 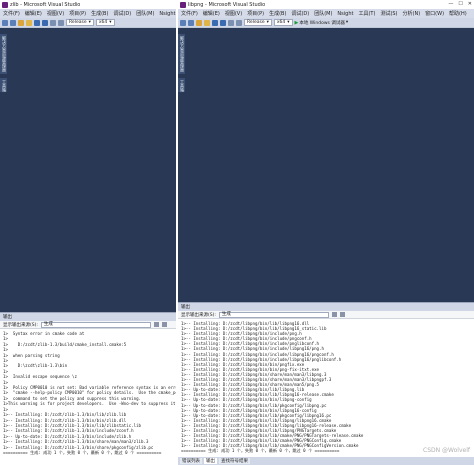 What do you see at coordinates (326, 461) in the screenshot?
I see `output-tab-strip: 错误列表 输出 查找符号结果` at bounding box center [326, 461].